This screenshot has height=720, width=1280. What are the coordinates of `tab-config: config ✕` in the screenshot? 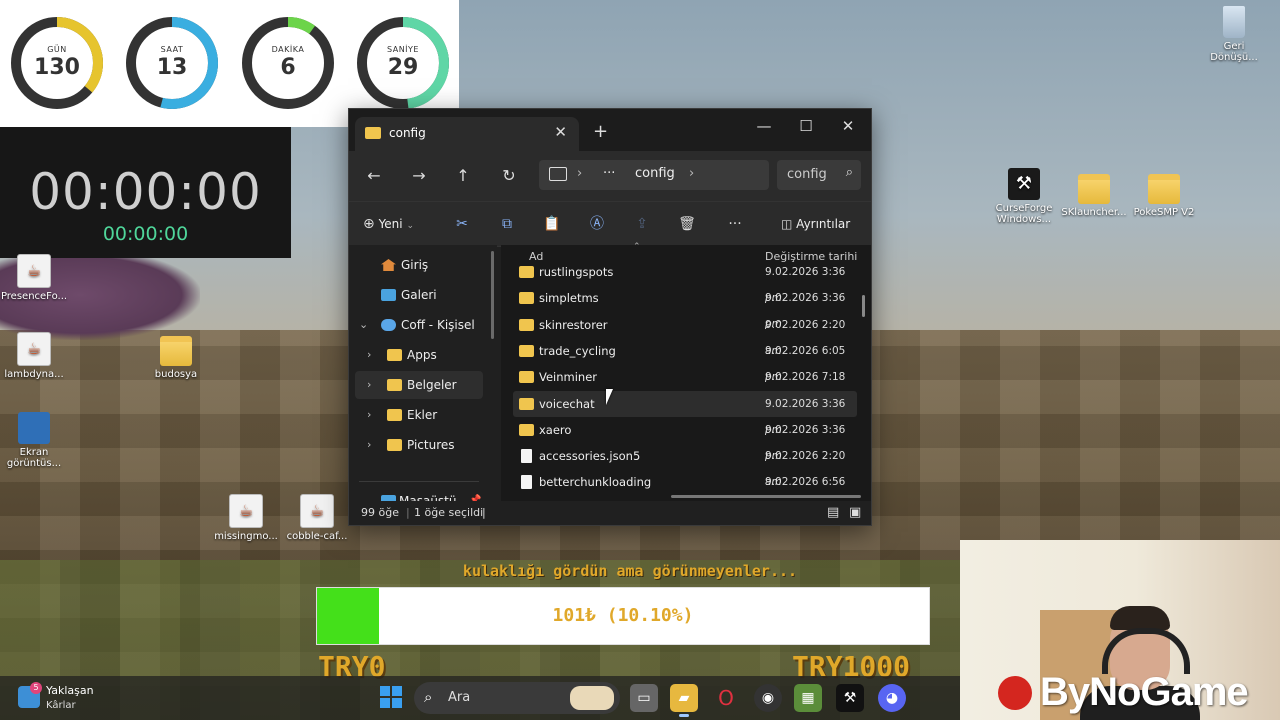 It's located at (467, 134).